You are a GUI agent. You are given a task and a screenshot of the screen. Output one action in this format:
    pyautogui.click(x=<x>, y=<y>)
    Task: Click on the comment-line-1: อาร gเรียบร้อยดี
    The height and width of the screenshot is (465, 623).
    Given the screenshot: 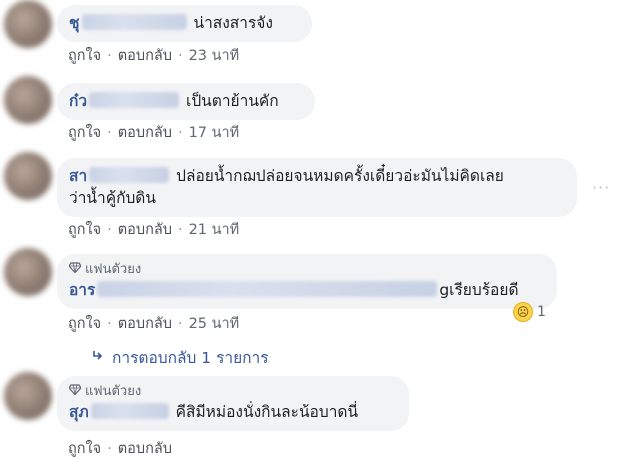 What is the action you would take?
    pyautogui.click(x=307, y=290)
    